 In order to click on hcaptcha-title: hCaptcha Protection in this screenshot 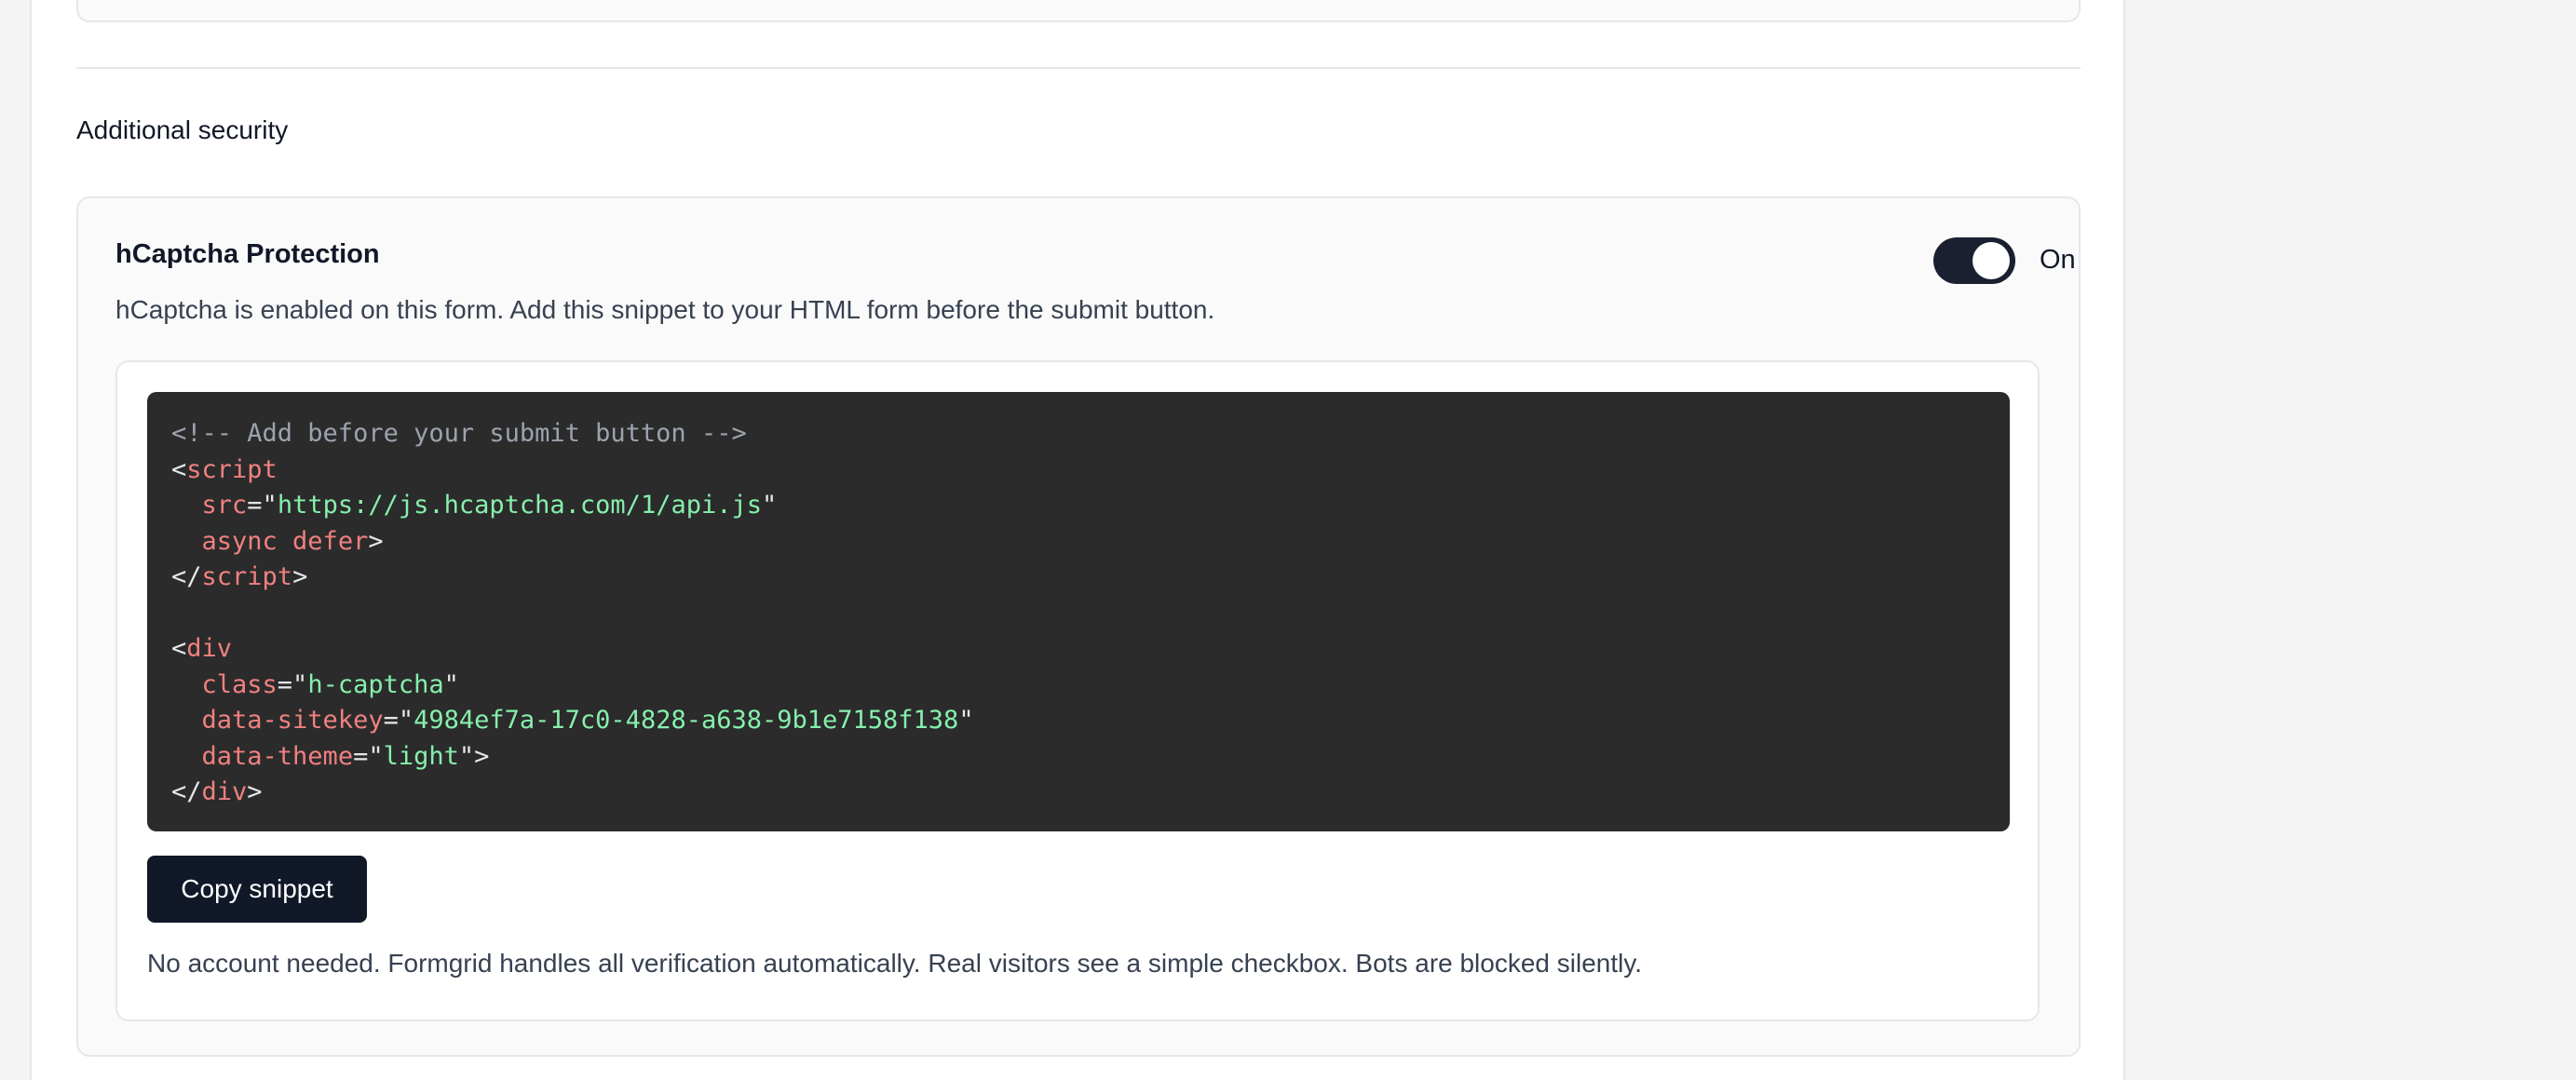, I will do `click(247, 254)`.